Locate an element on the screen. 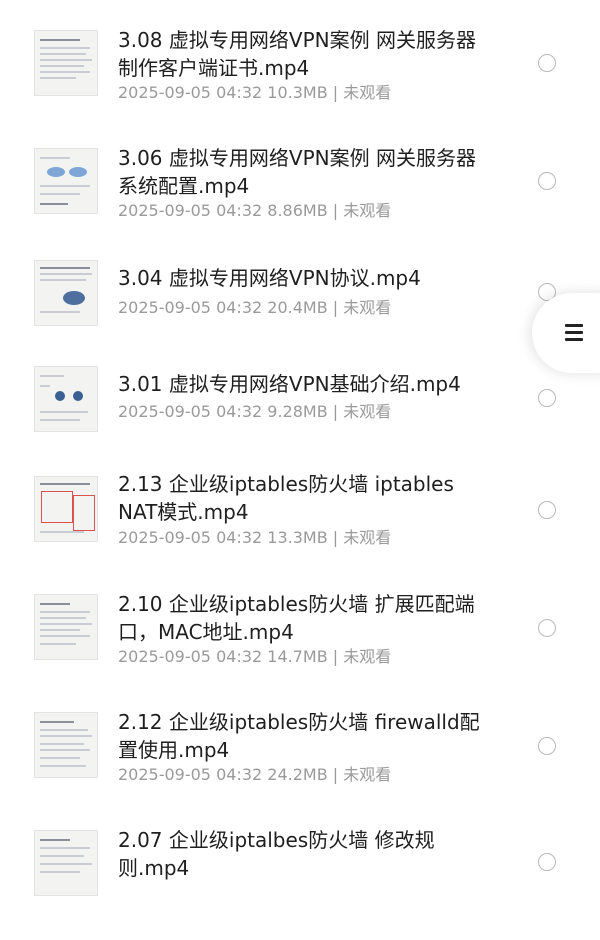  video-title: 2.10 企业级iptables防火墙 扩展匹配端口，MAC地址.mp4 is located at coordinates (296, 618).